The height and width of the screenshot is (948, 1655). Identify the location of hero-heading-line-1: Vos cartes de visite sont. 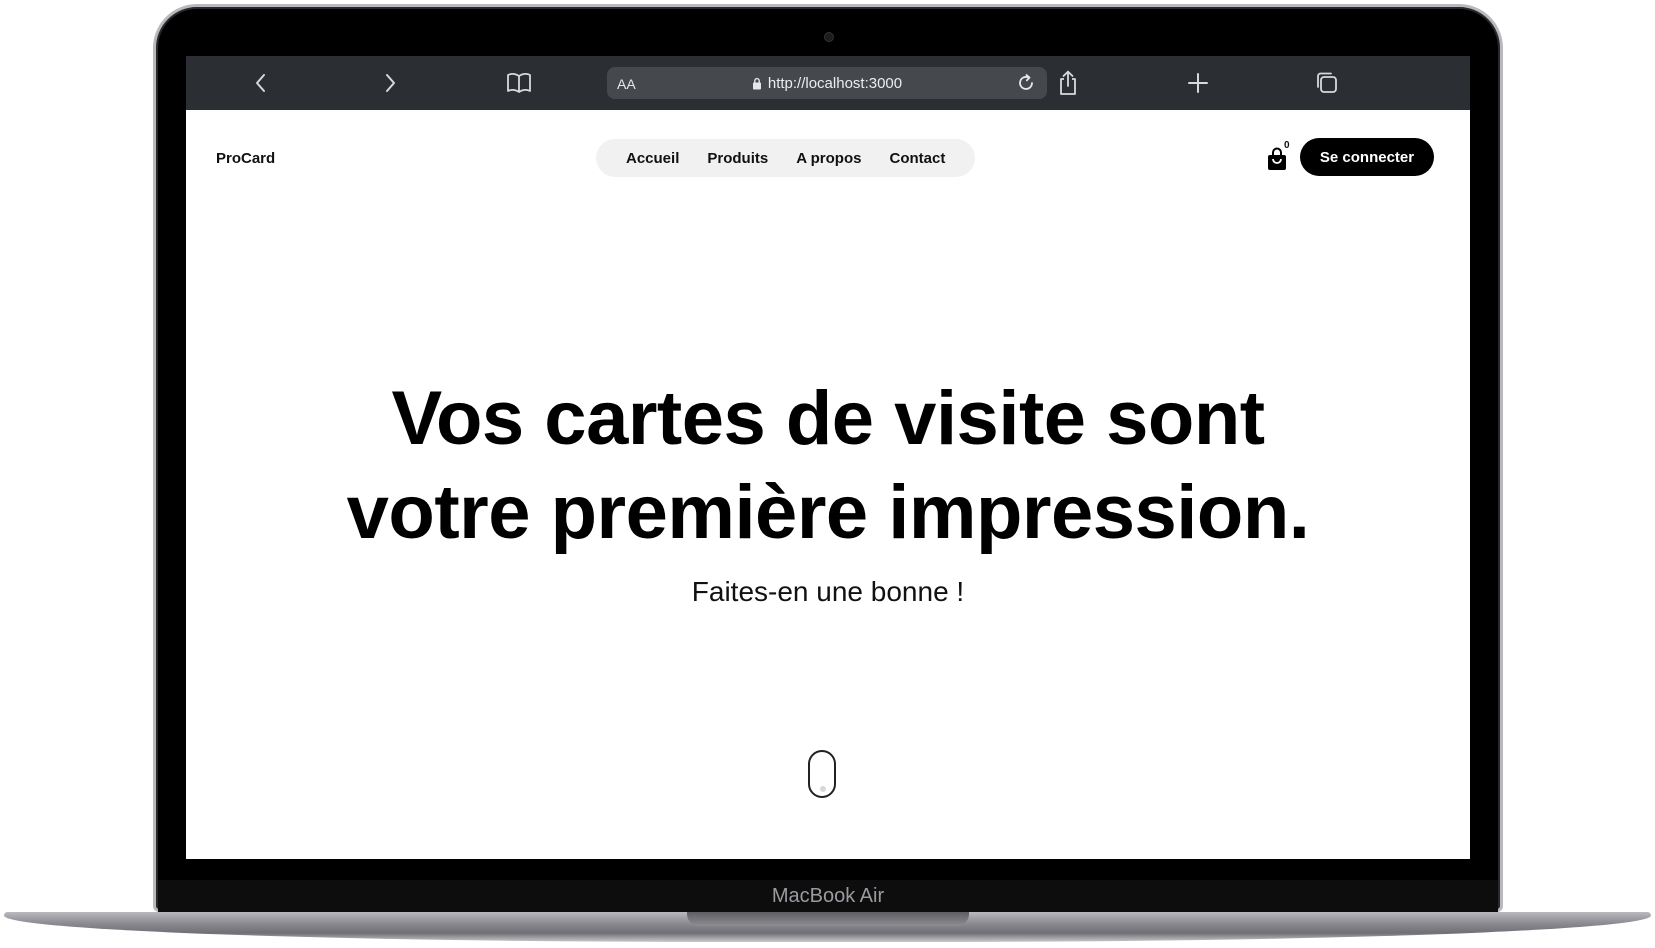
(828, 418).